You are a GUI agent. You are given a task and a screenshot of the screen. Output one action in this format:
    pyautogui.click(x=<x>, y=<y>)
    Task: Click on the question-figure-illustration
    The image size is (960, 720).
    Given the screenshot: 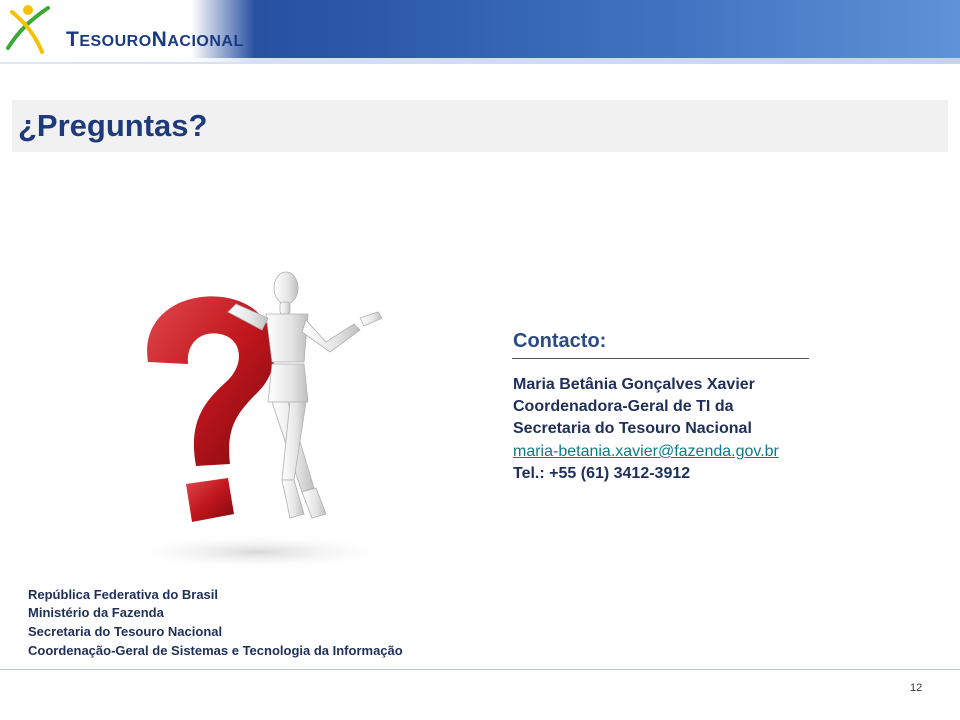 What is the action you would take?
    pyautogui.click(x=258, y=420)
    